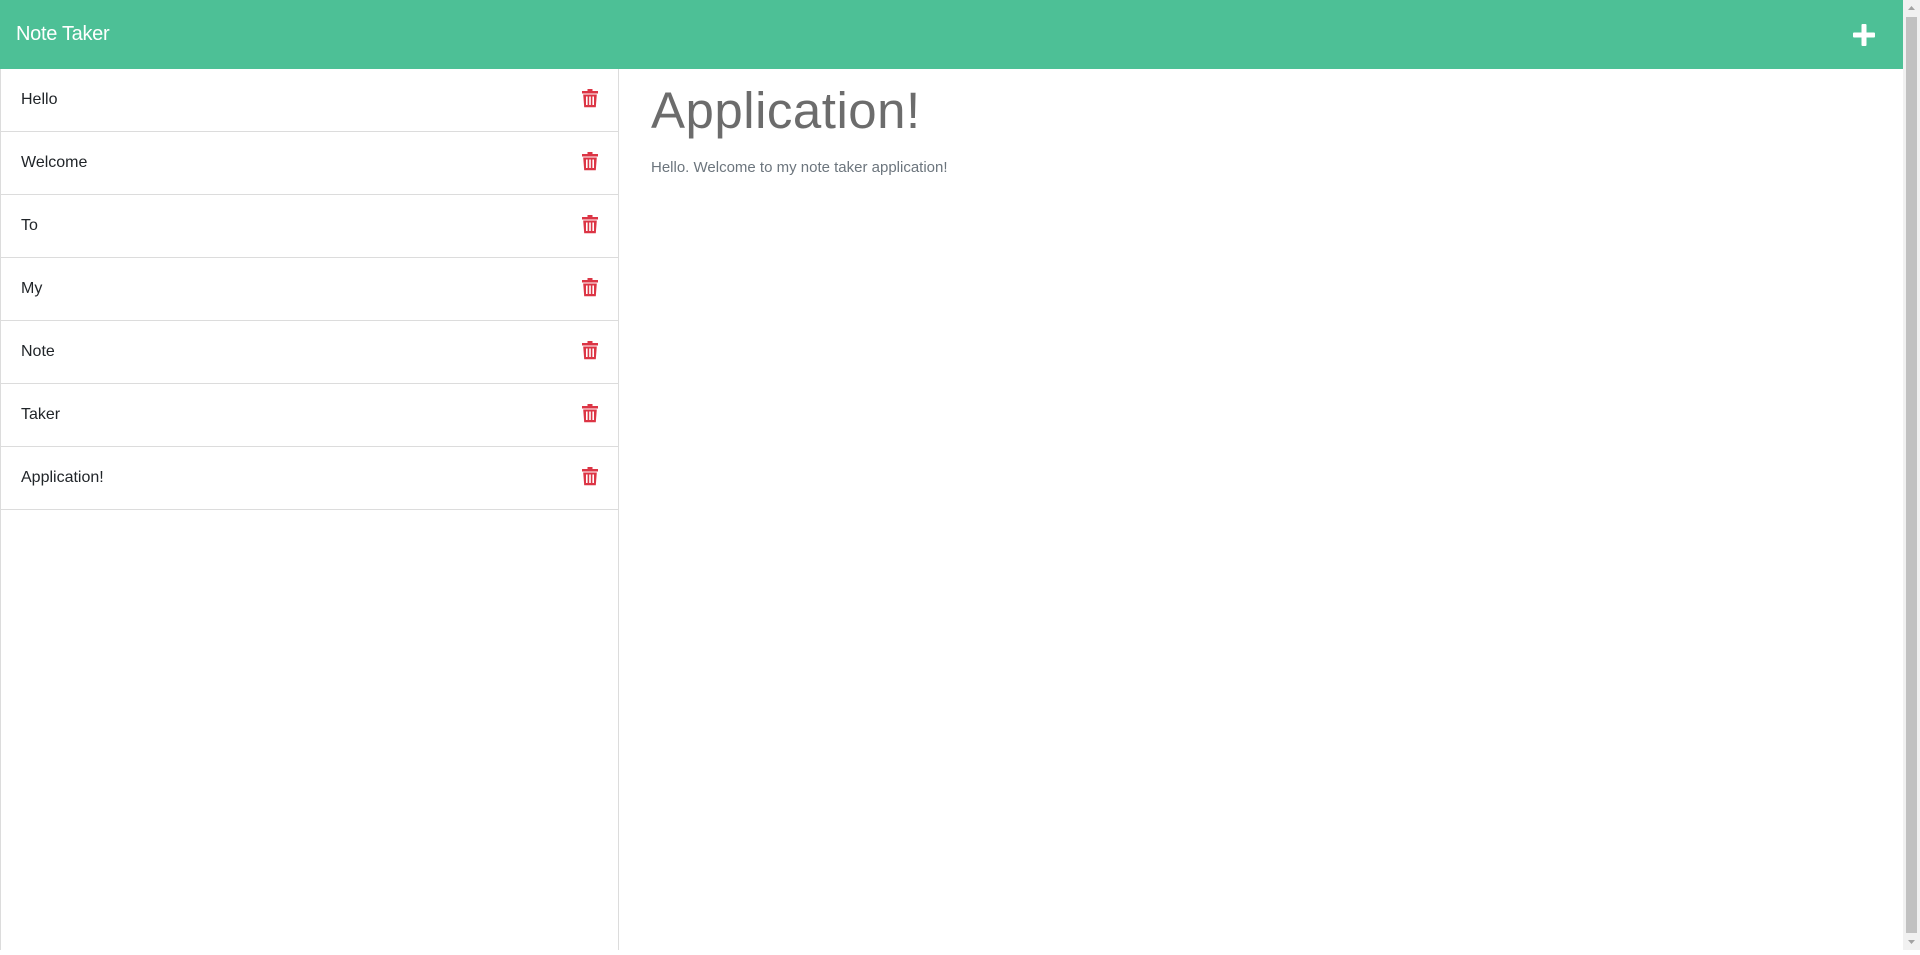  Describe the element at coordinates (41, 414) in the screenshot. I see `note-title: Taker` at that location.